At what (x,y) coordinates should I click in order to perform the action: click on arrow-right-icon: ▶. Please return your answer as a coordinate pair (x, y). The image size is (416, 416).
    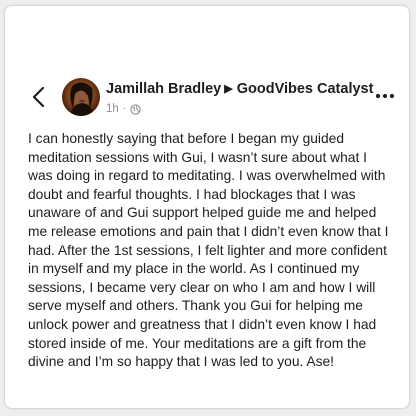
    Looking at the image, I should click on (228, 89).